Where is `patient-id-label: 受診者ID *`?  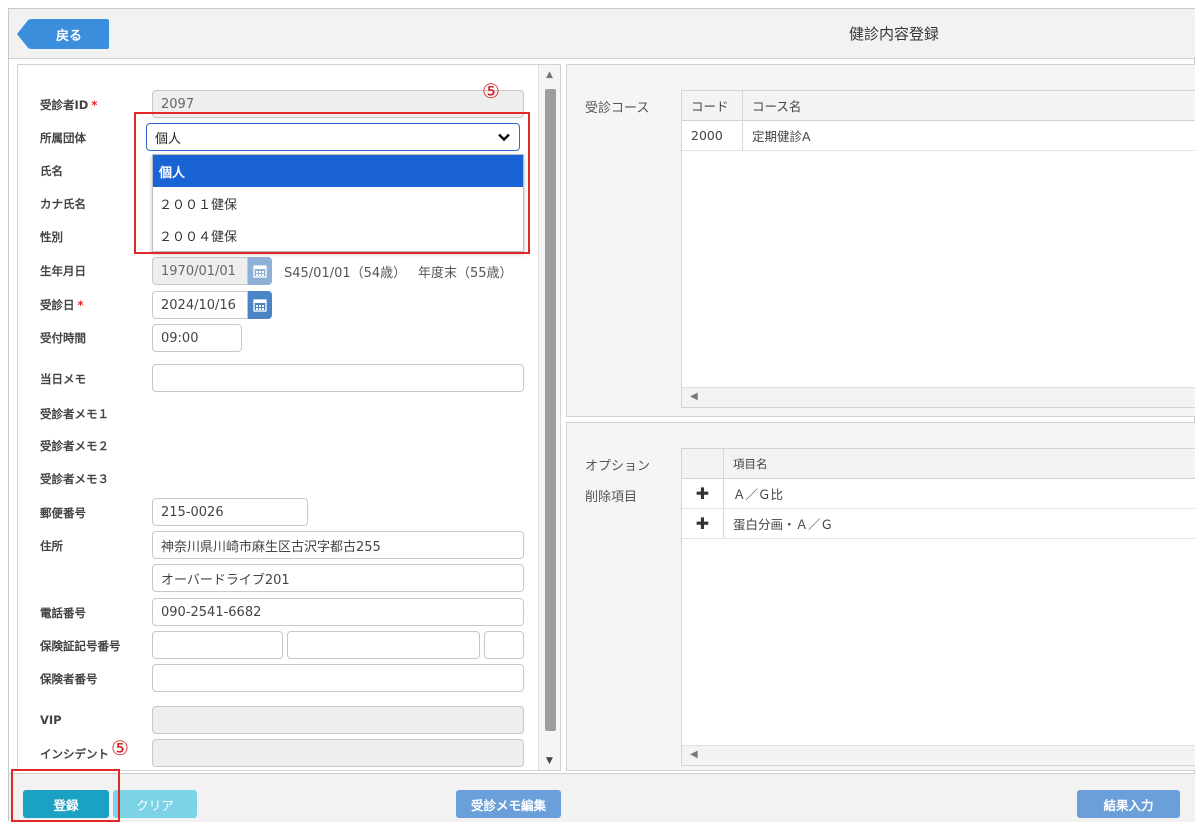 patient-id-label: 受診者ID * is located at coordinates (69, 105).